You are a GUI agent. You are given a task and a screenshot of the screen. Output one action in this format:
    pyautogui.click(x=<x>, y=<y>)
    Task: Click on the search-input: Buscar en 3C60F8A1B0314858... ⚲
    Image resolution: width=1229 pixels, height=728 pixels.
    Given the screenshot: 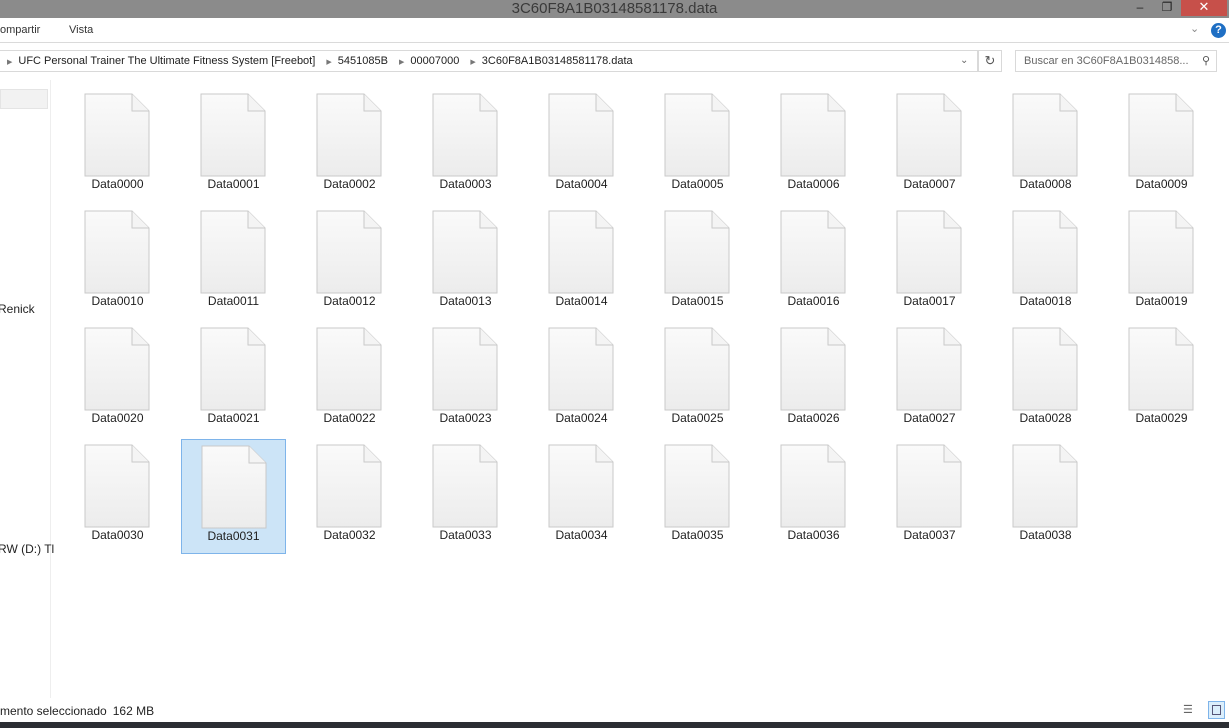 What is the action you would take?
    pyautogui.click(x=1116, y=61)
    